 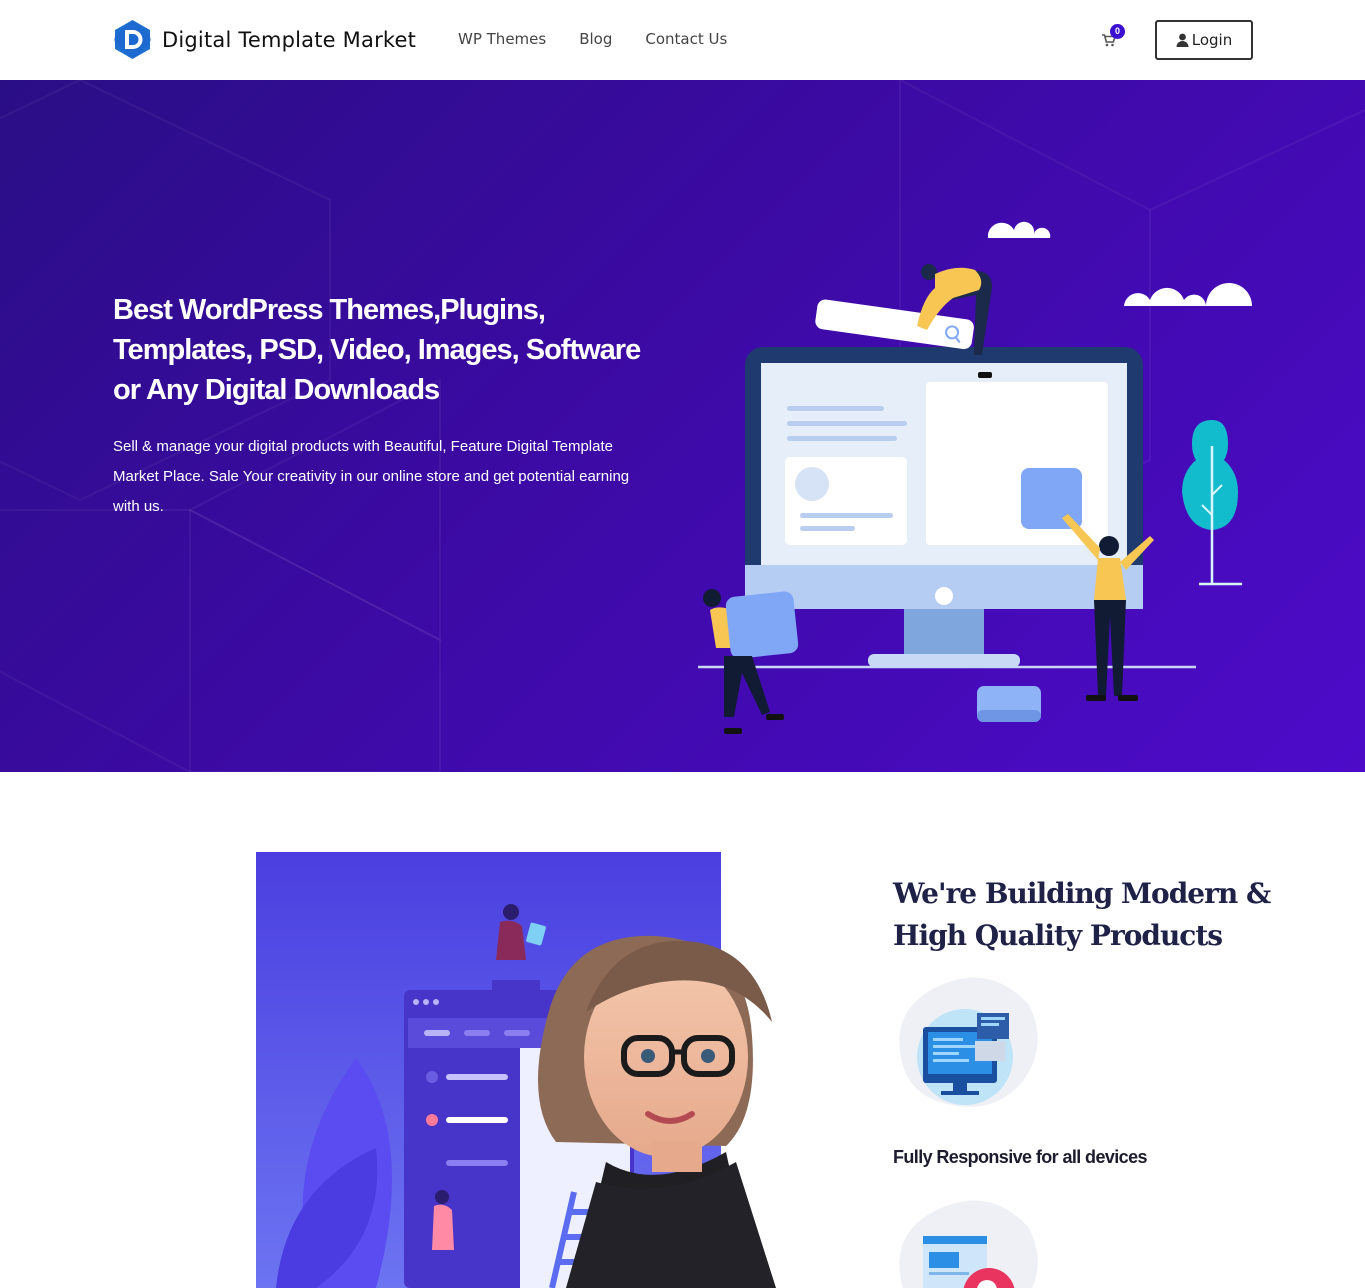 I want to click on login-label: Login, so click(x=1212, y=40).